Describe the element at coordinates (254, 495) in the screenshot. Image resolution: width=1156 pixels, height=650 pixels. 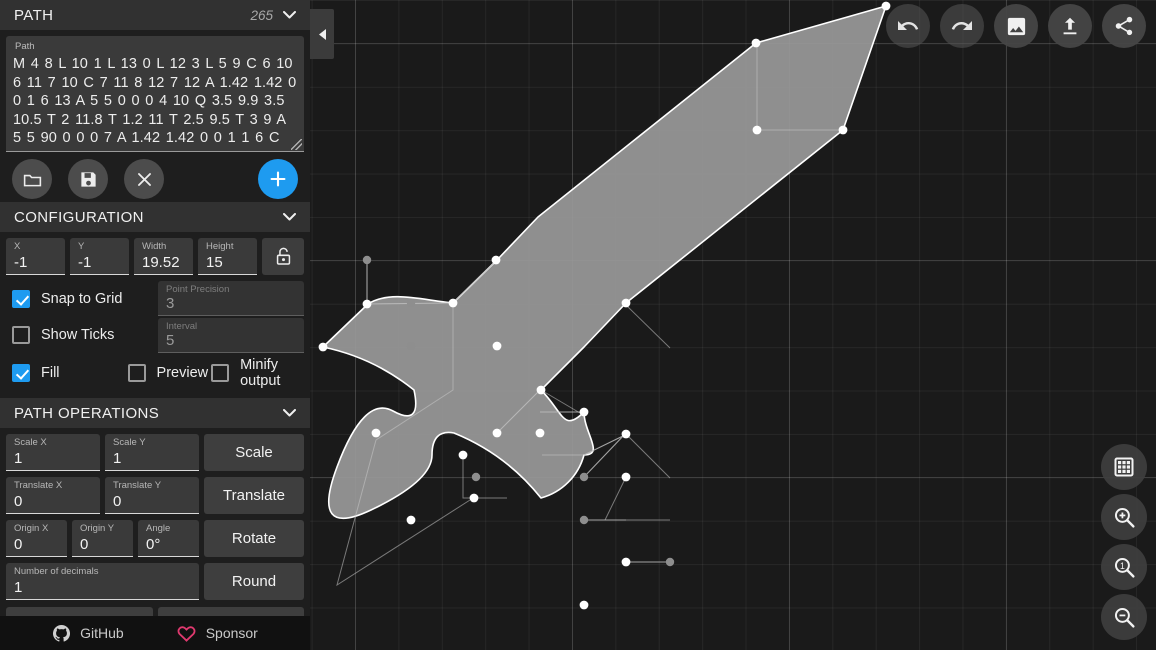
I see `translate-button: Translate` at that location.